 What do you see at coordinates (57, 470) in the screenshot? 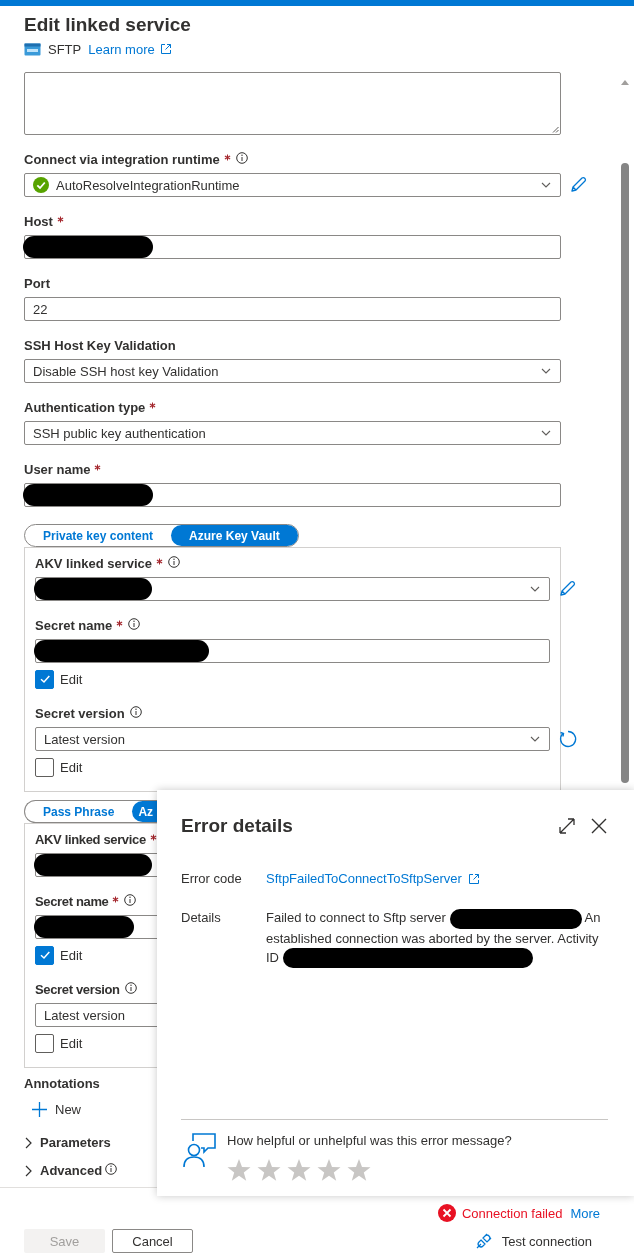
I see `field-label: User name` at bounding box center [57, 470].